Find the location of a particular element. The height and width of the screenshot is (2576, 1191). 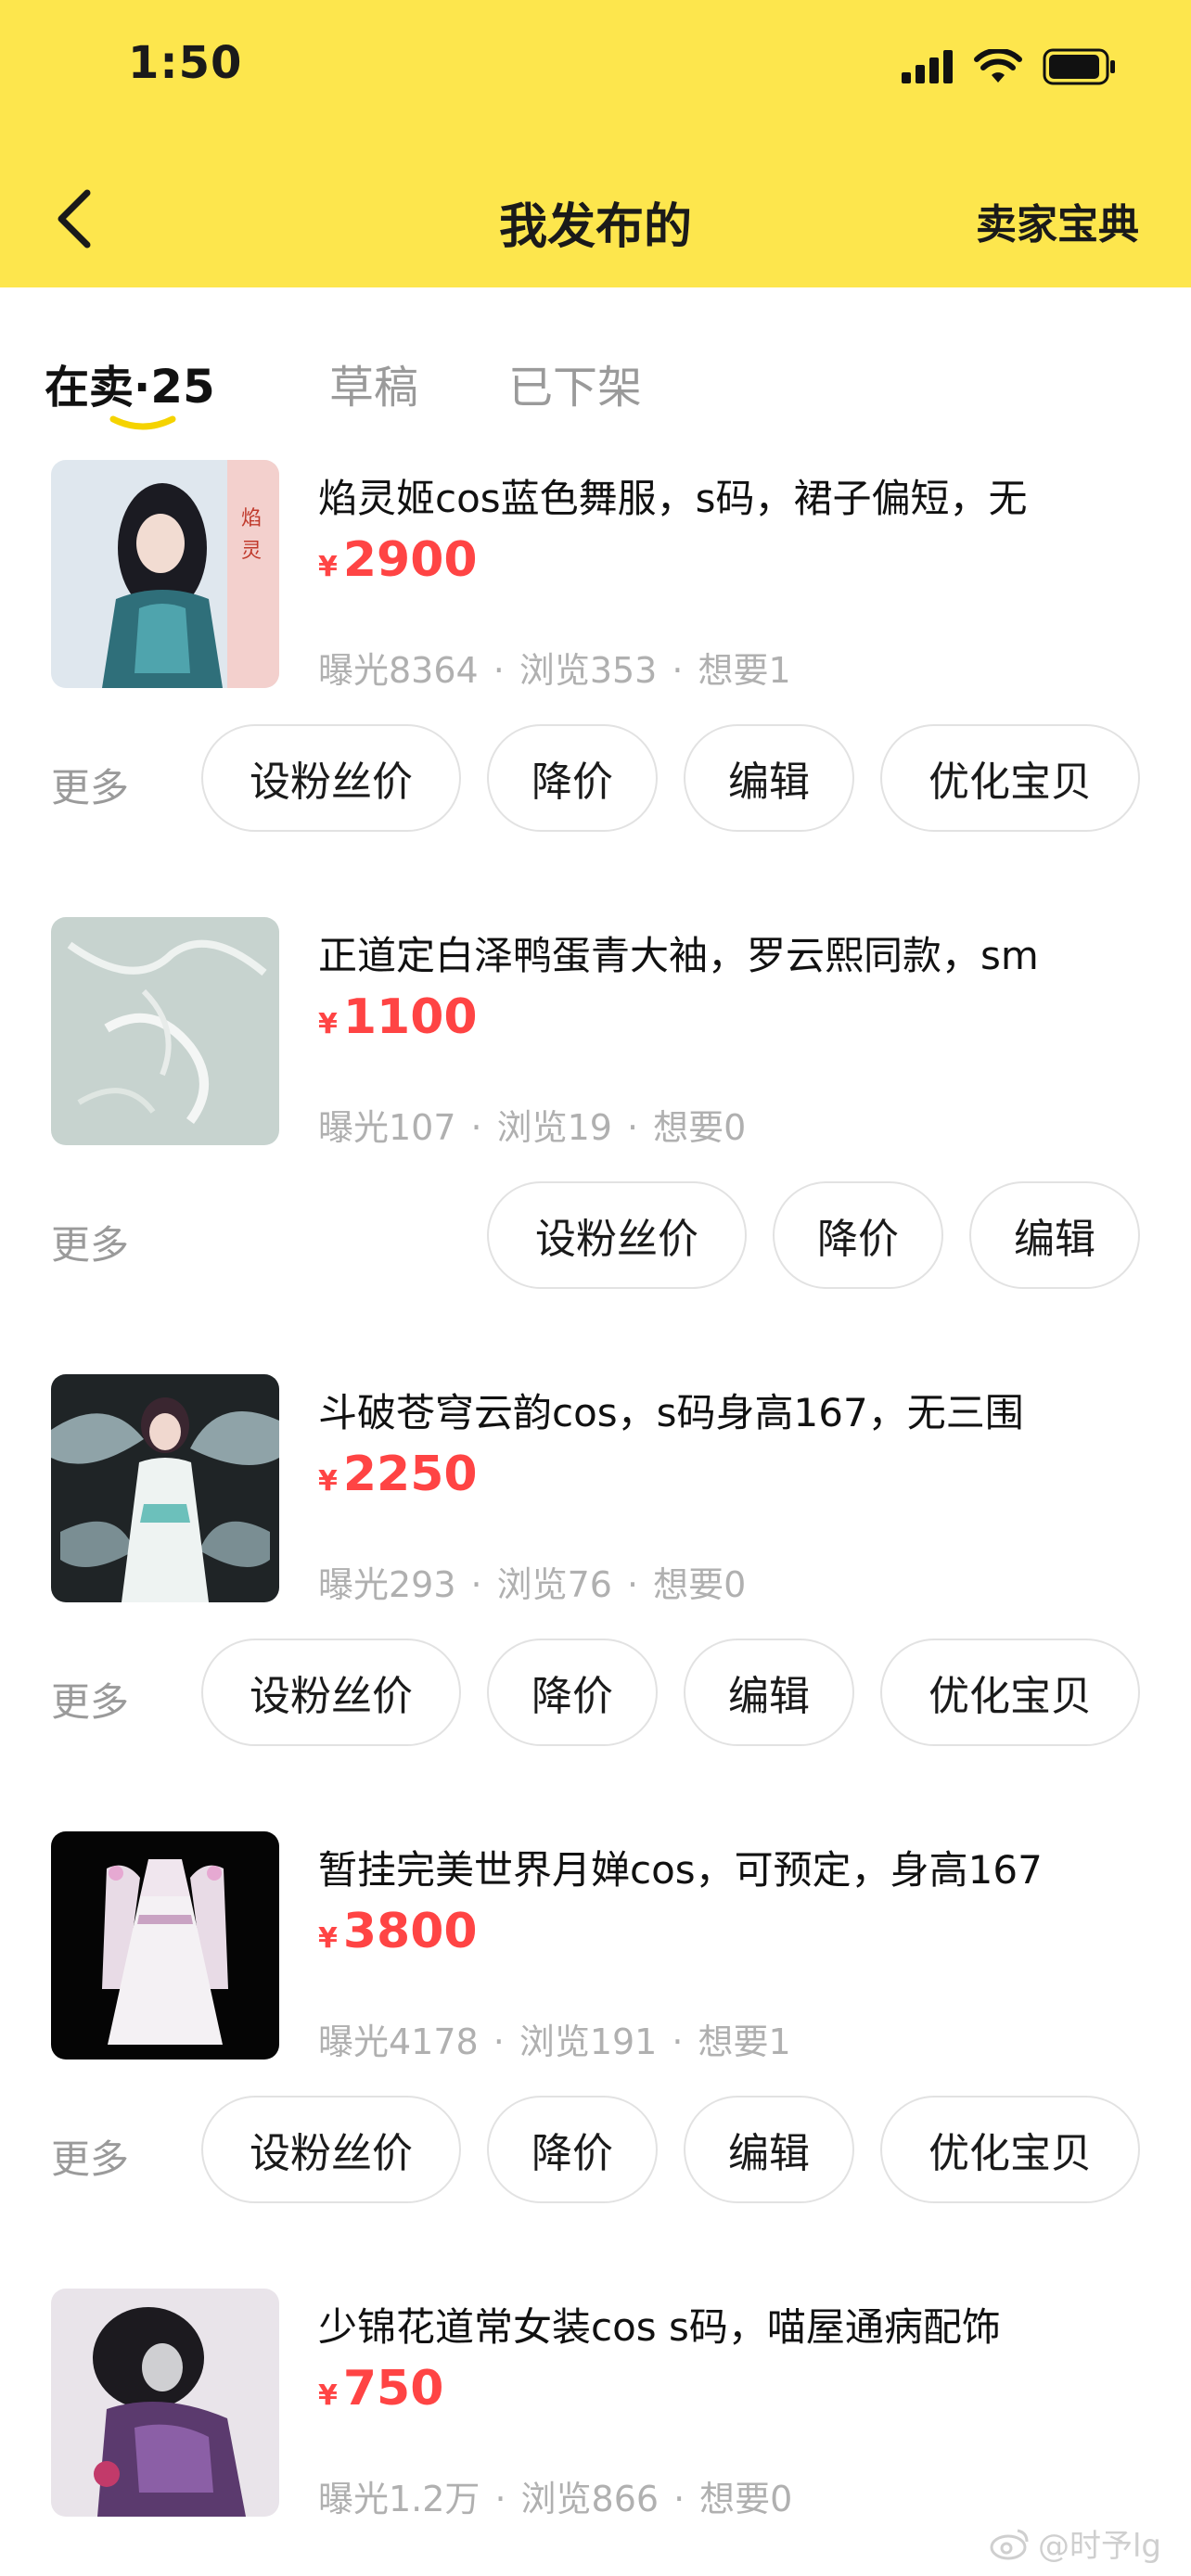

price-value: 1100 is located at coordinates (410, 1017).